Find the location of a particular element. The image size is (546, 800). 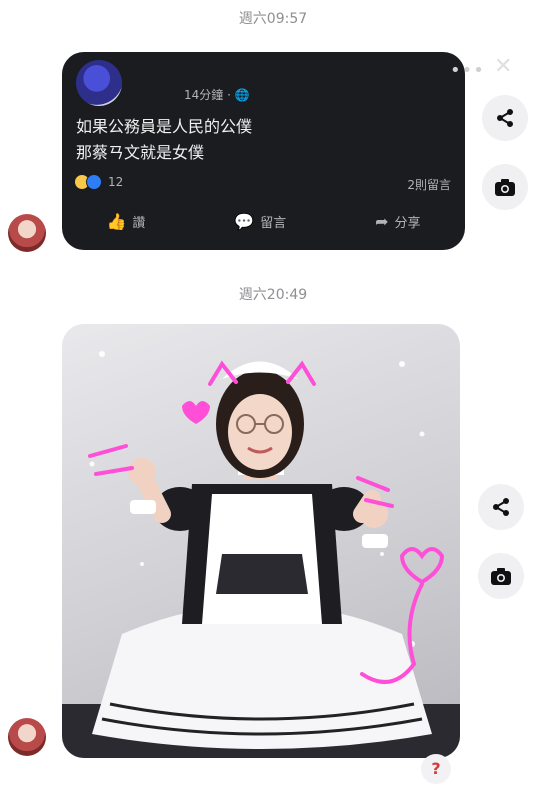

post-author-avatar is located at coordinates (99, 83).